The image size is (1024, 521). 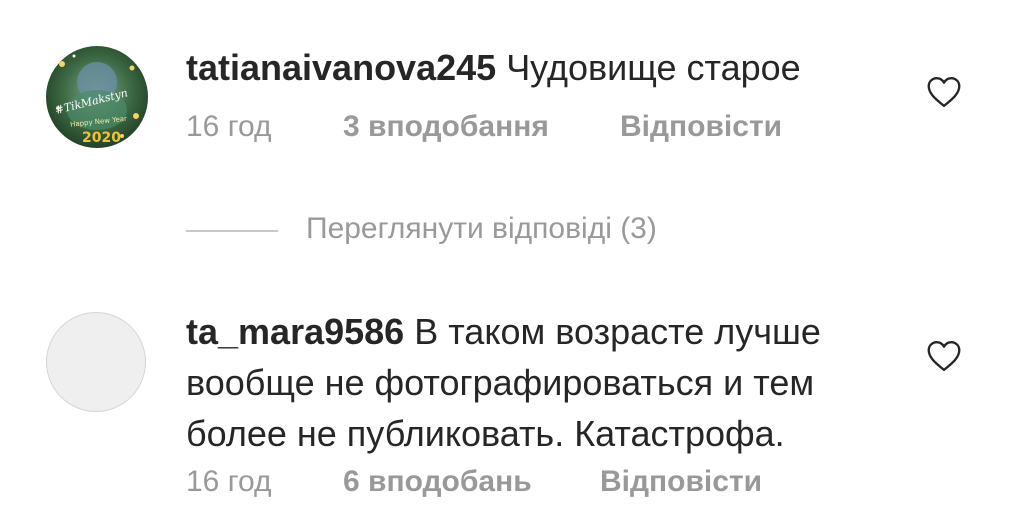 I want to click on comment-likes-count: 6 вподобань, so click(x=437, y=482).